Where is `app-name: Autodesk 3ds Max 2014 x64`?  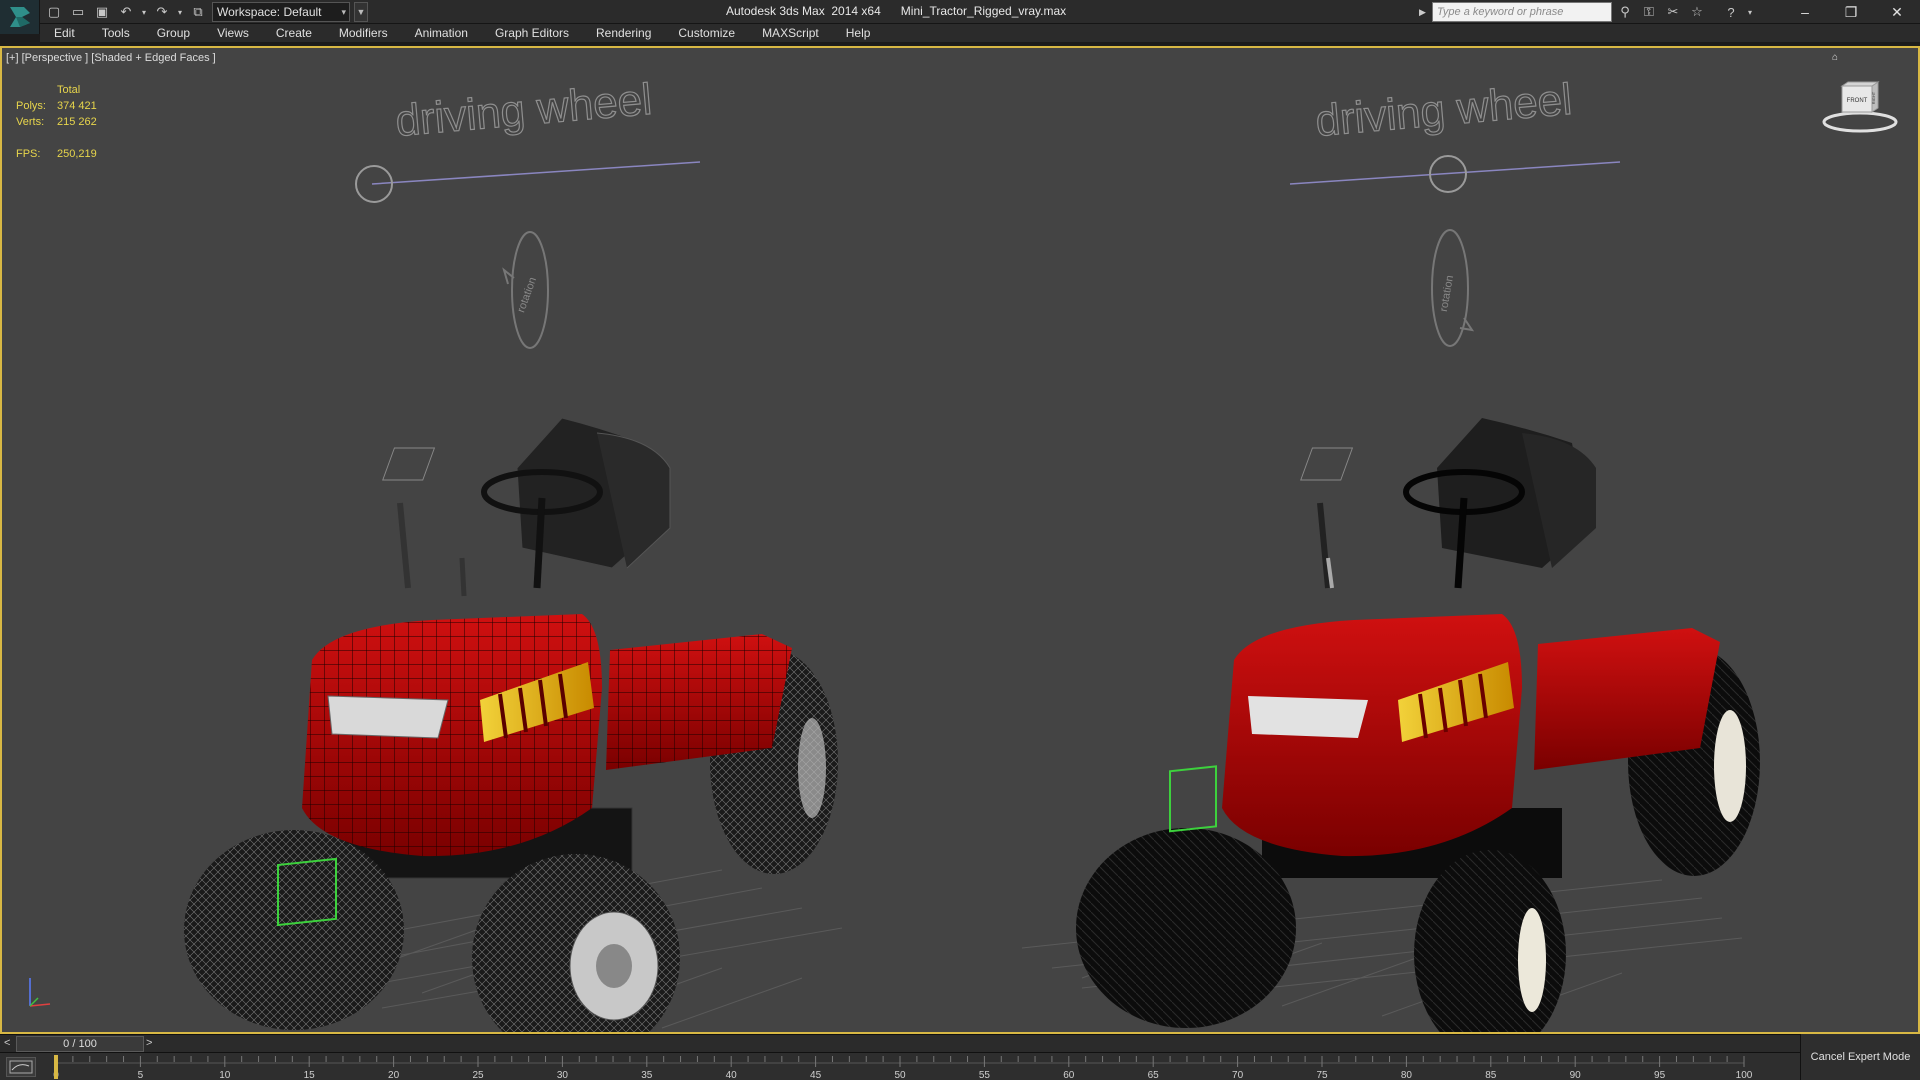 app-name: Autodesk 3ds Max 2014 x64 is located at coordinates (803, 11).